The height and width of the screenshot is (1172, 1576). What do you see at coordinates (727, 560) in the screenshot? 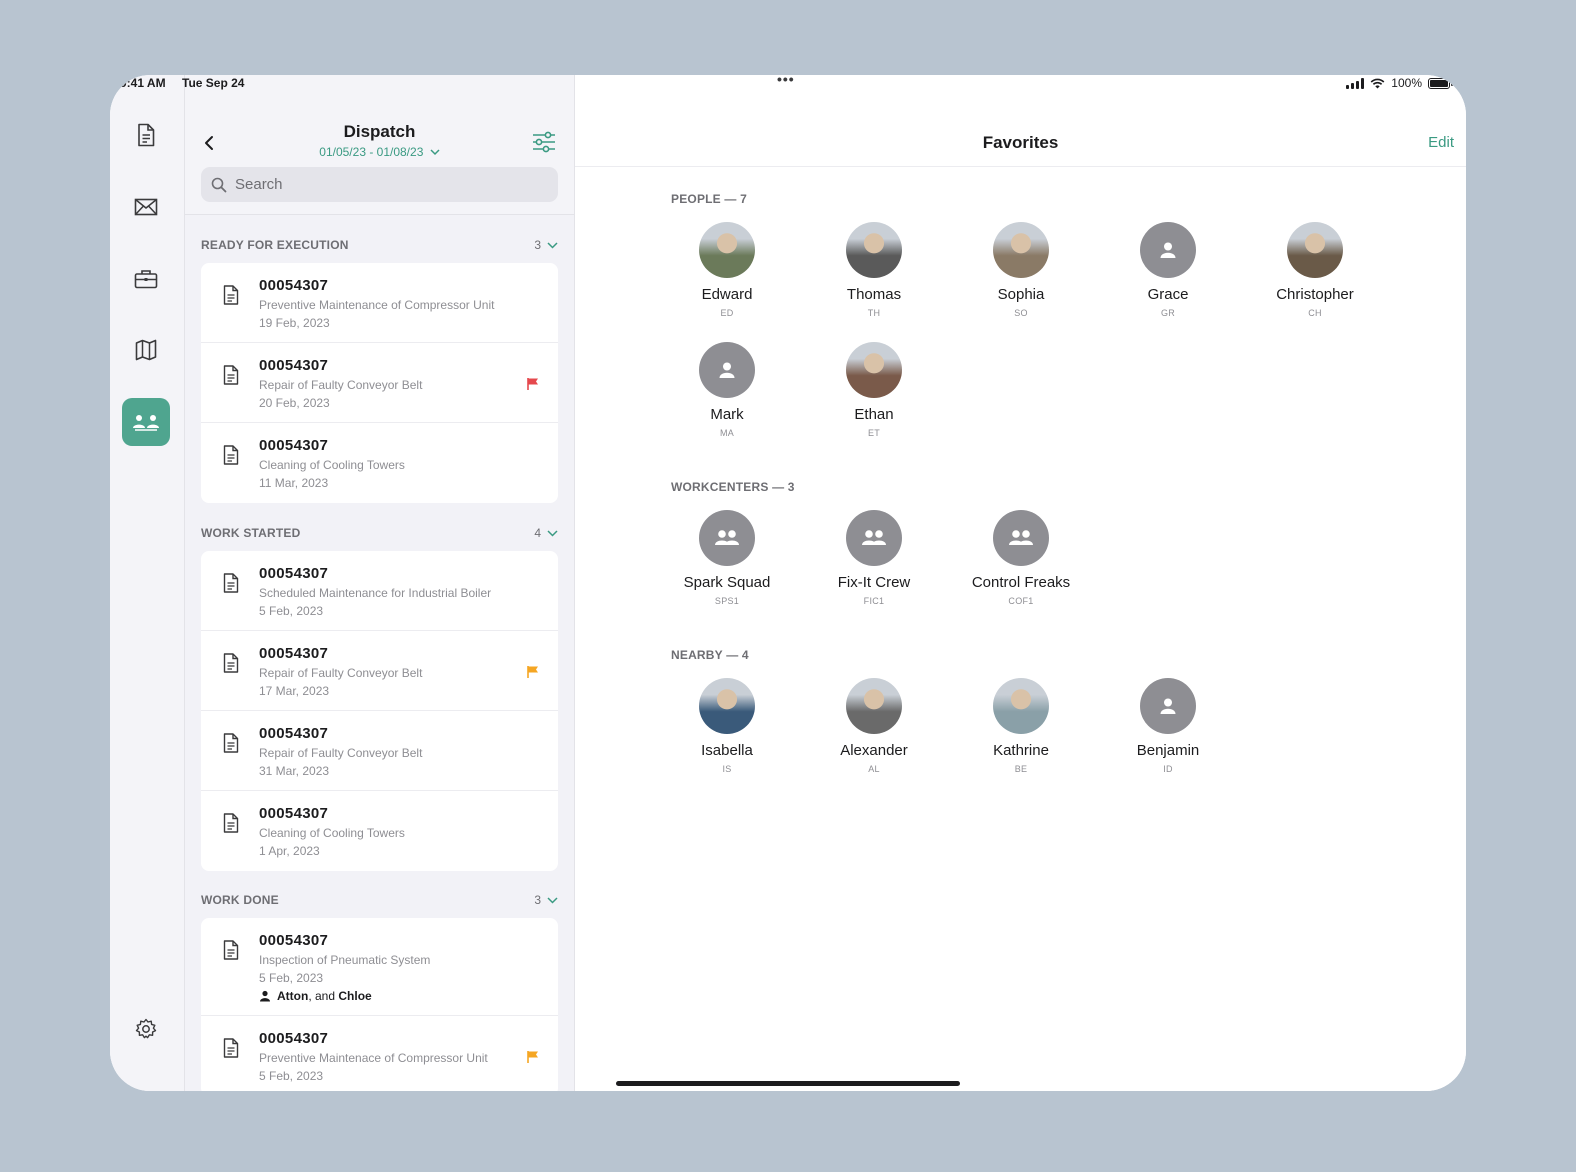
I see `workcenter-tile: Spark Squad SPS1` at bounding box center [727, 560].